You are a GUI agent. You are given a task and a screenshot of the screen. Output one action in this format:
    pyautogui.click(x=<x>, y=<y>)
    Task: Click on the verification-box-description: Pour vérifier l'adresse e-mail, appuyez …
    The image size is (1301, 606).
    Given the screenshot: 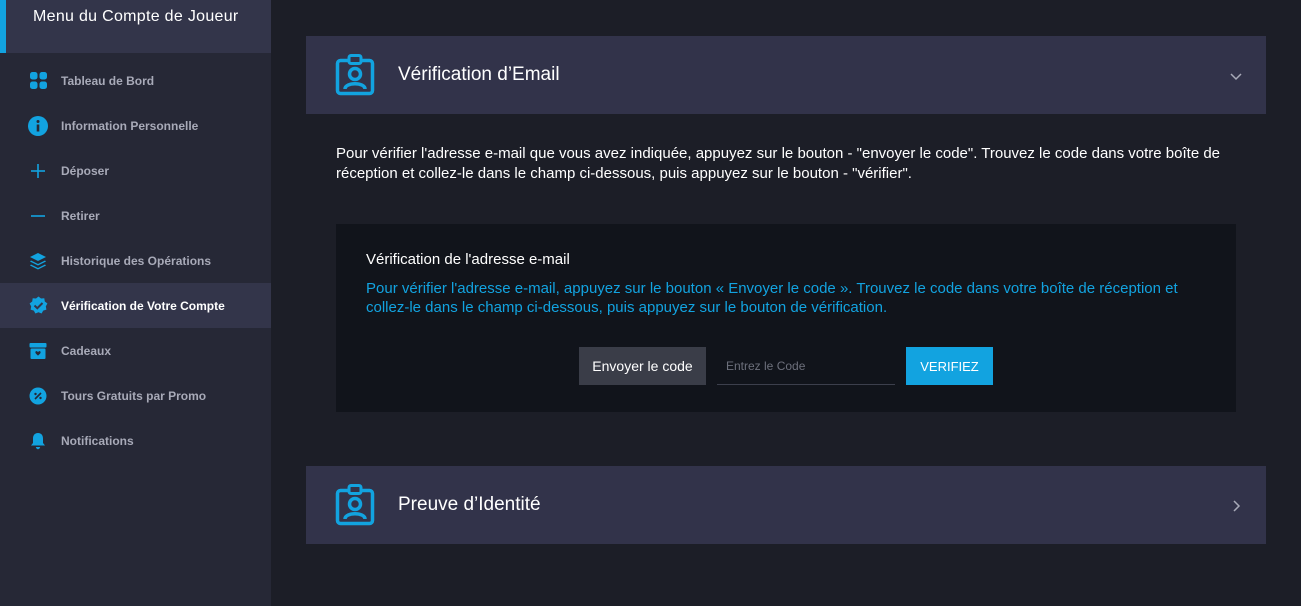 What is the action you would take?
    pyautogui.click(x=772, y=298)
    